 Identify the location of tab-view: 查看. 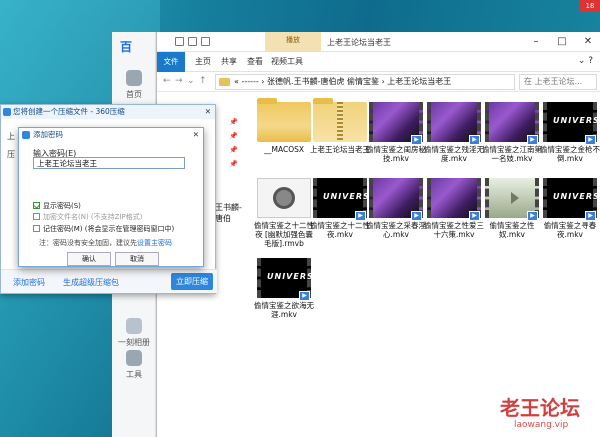
(255, 62).